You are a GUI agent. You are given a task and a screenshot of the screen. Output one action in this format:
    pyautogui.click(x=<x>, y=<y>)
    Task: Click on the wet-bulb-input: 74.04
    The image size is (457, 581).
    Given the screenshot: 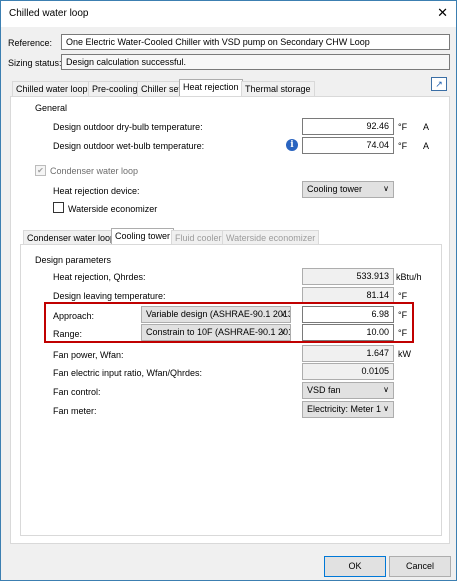 What is the action you would take?
    pyautogui.click(x=348, y=145)
    